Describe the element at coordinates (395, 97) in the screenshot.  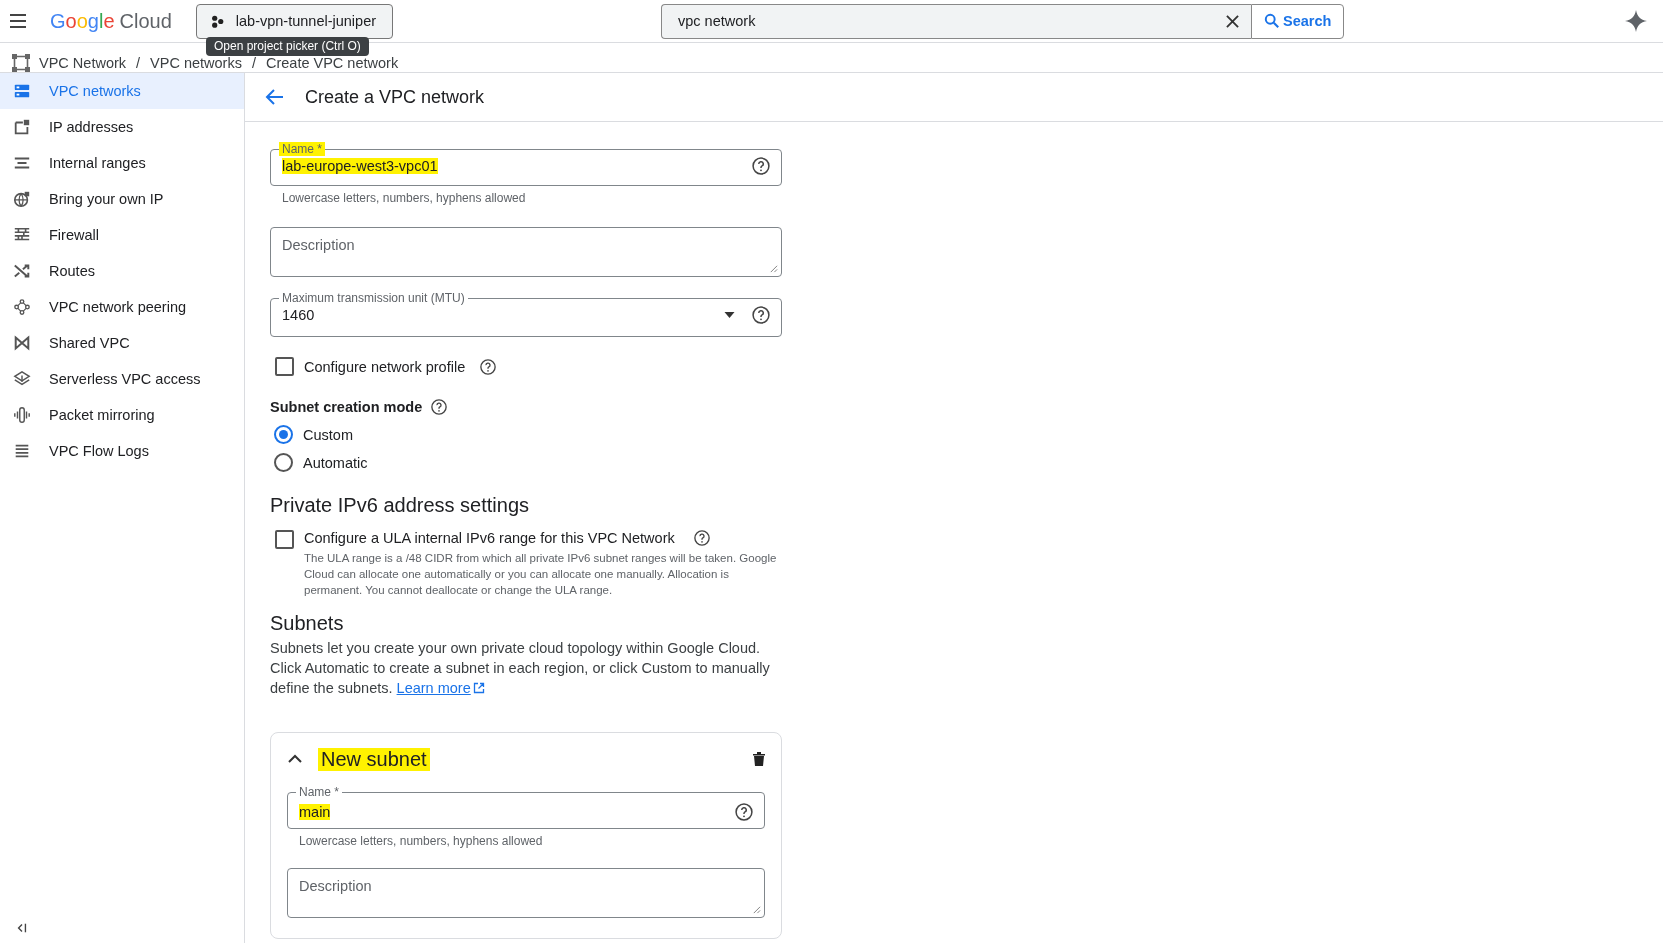
I see `page-title: Create a VPC network` at that location.